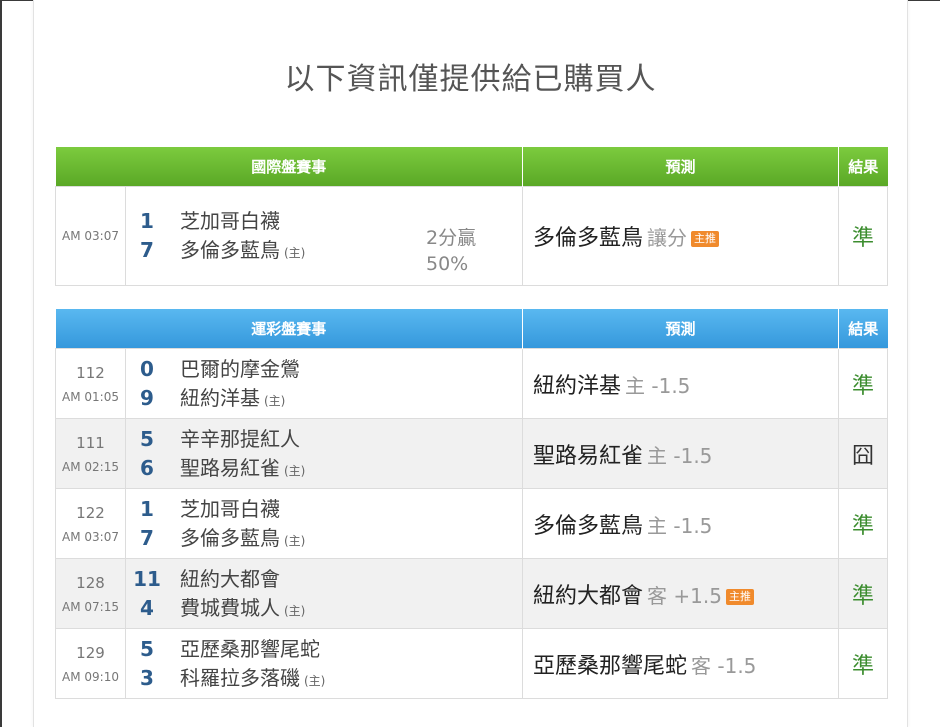  Describe the element at coordinates (667, 238) in the screenshot. I see `pred-side: 讓分` at that location.